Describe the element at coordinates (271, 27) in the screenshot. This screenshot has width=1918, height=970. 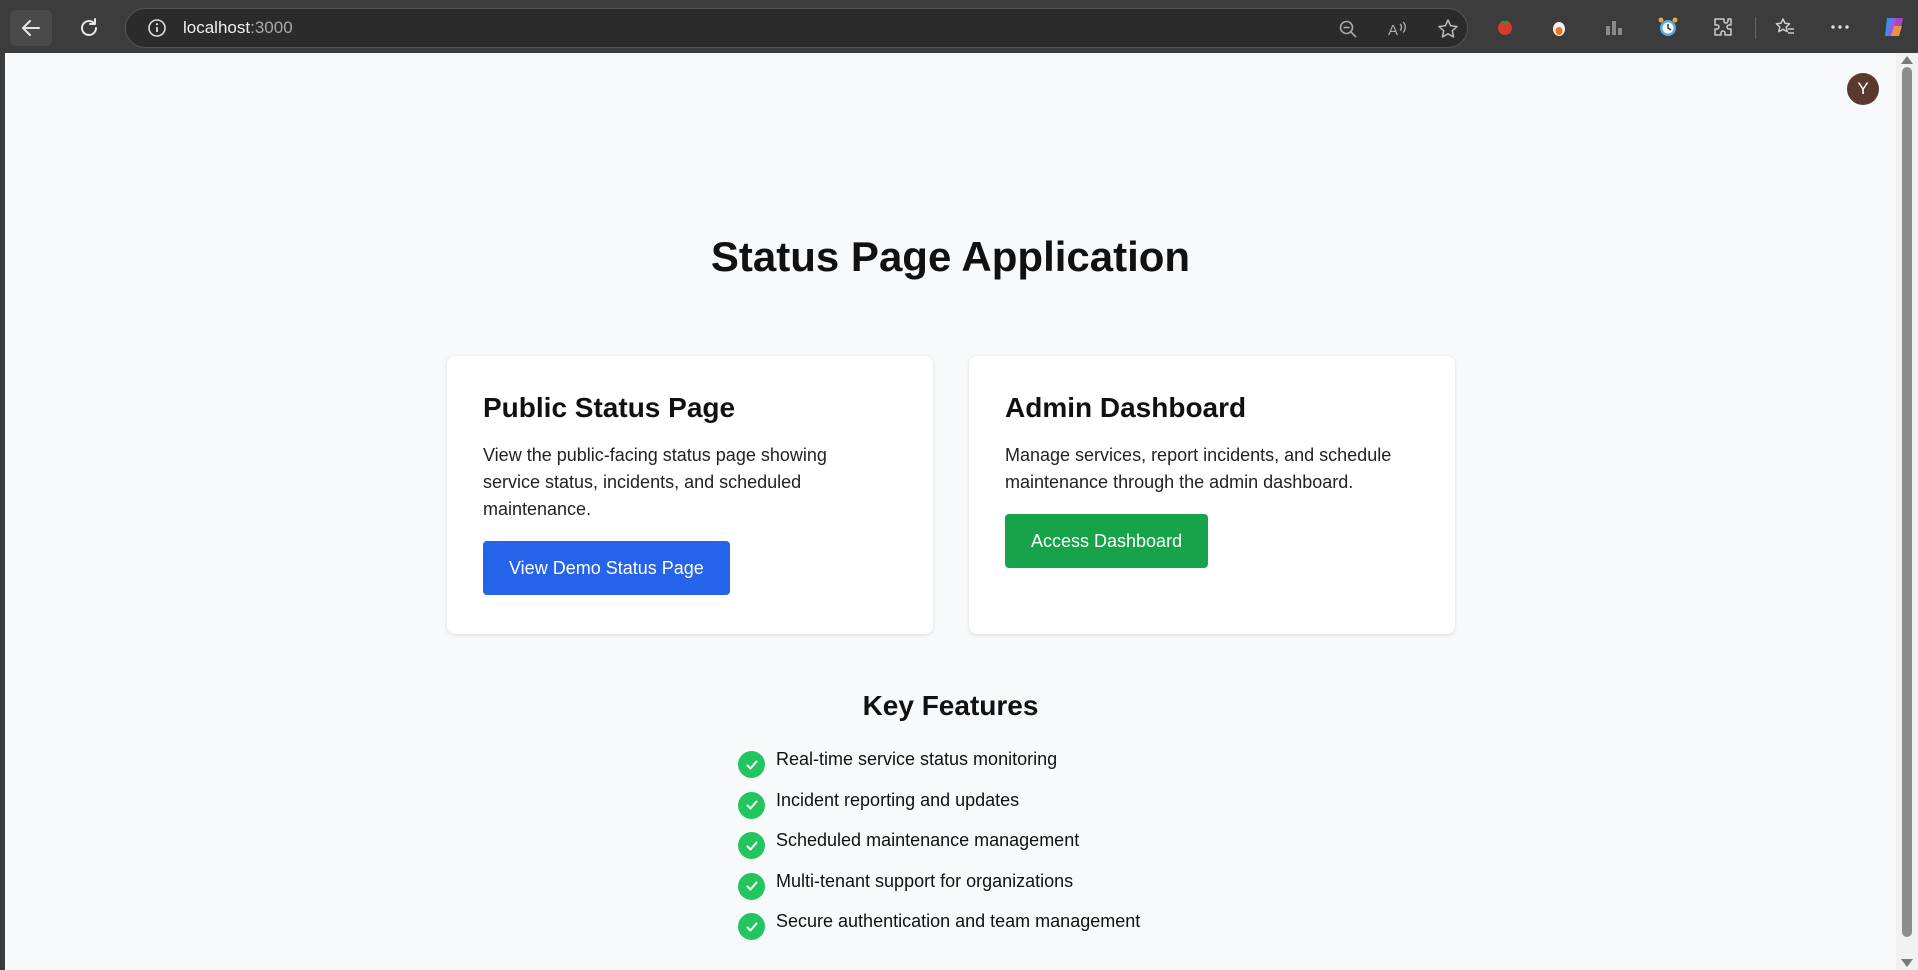
I see `url-port: :3000` at that location.